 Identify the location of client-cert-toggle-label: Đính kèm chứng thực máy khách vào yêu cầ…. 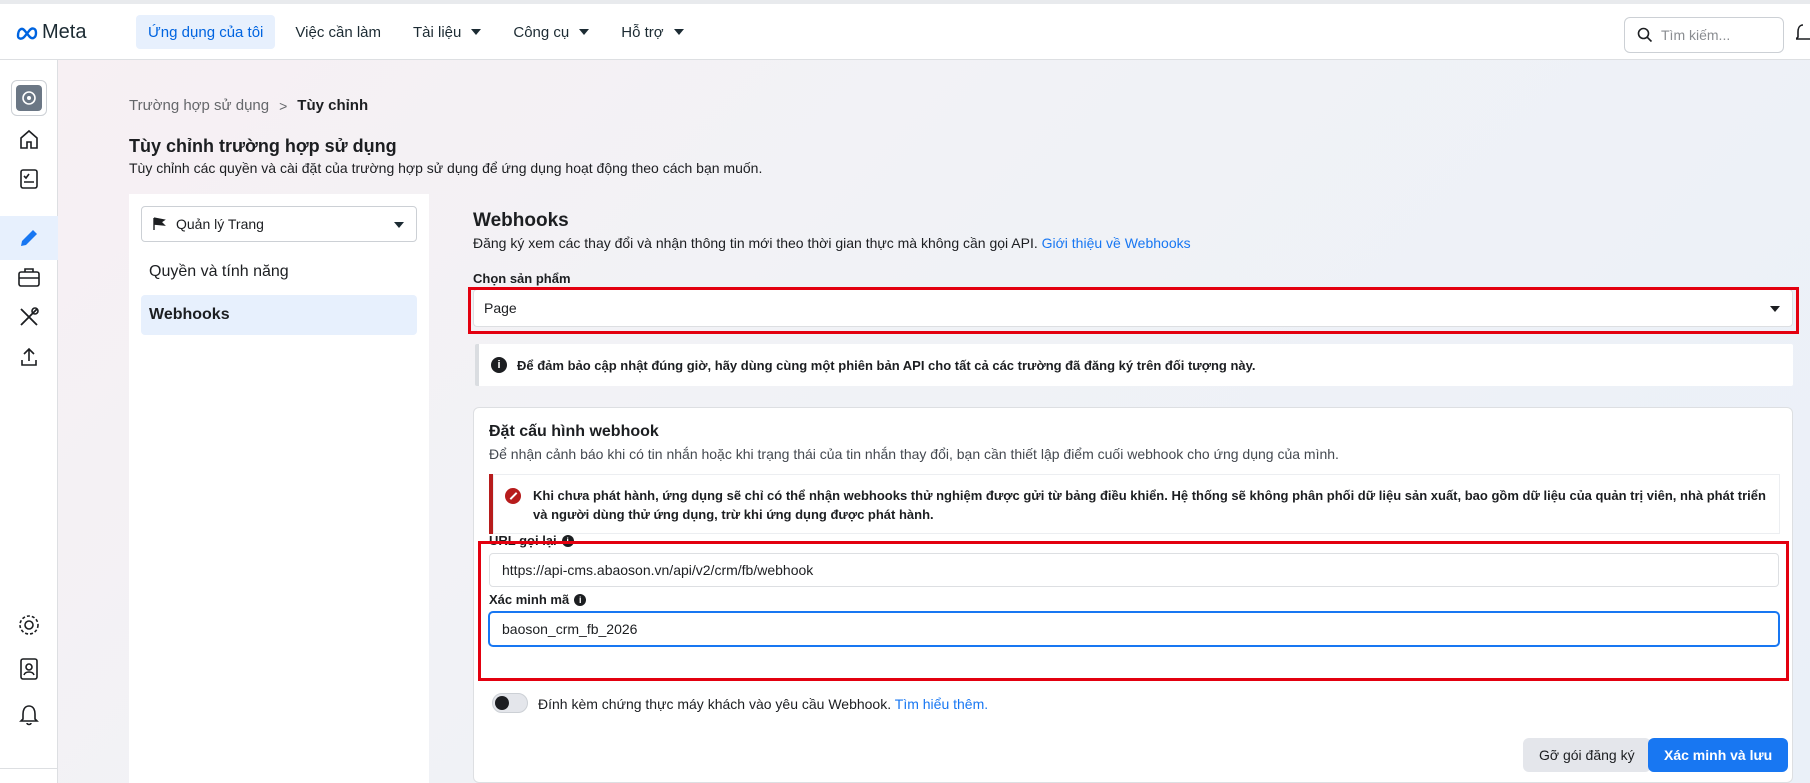
(763, 704).